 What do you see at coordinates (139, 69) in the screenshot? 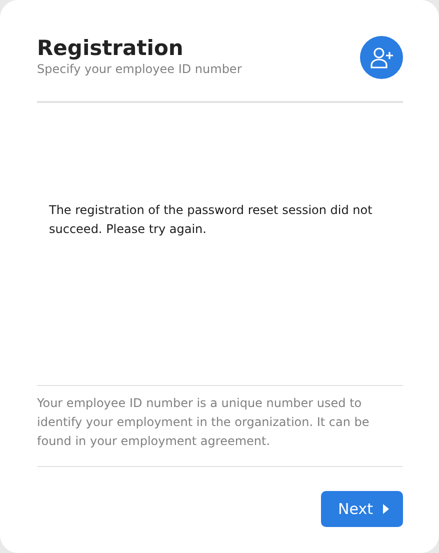
I see `subtitle: Specify your employee ID number` at bounding box center [139, 69].